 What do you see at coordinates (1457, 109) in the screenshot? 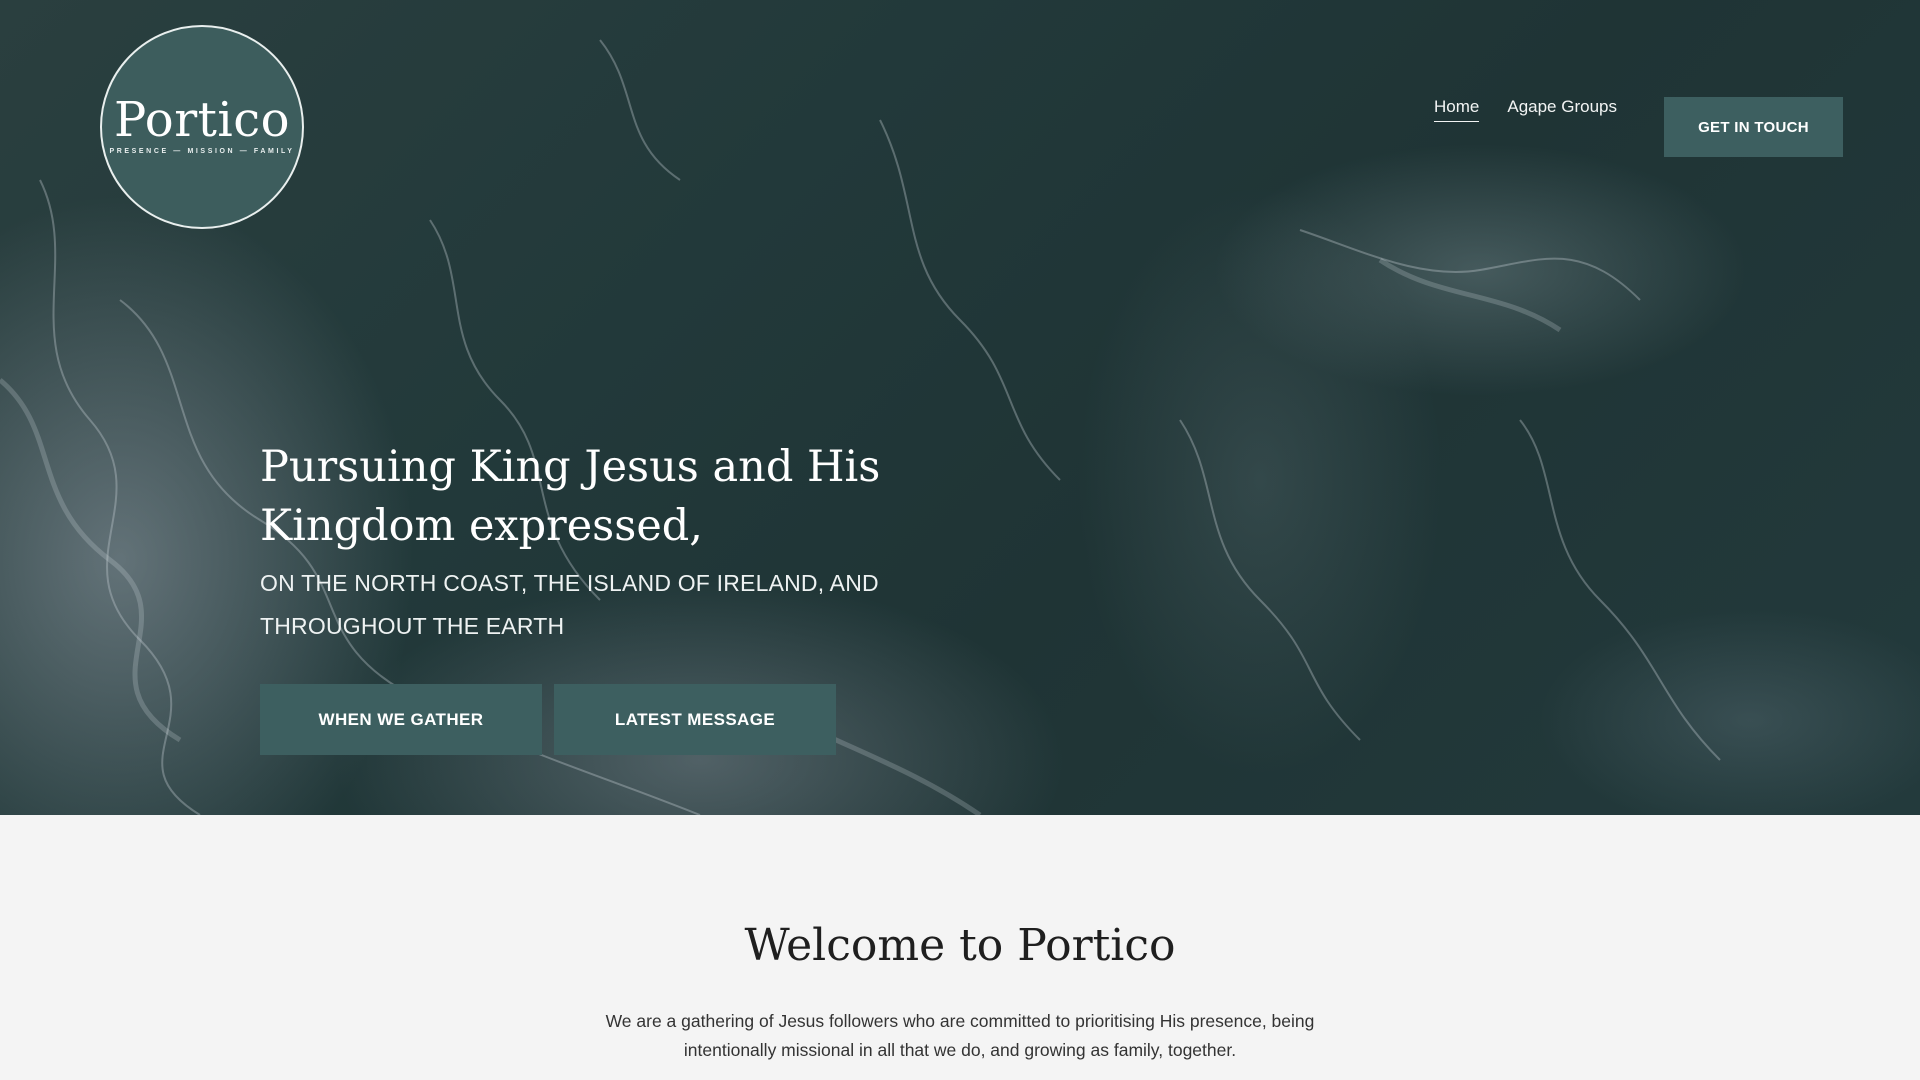
I see `nav-link-home: Home` at bounding box center [1457, 109].